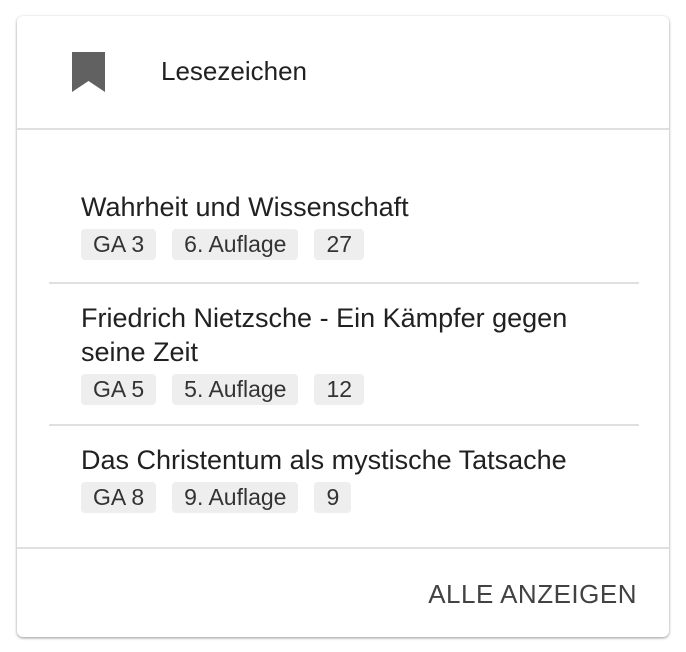 Image resolution: width=686 pixels, height=652 pixels. I want to click on bookmark-chips: GA 5 5. Auflage 12, so click(344, 389).